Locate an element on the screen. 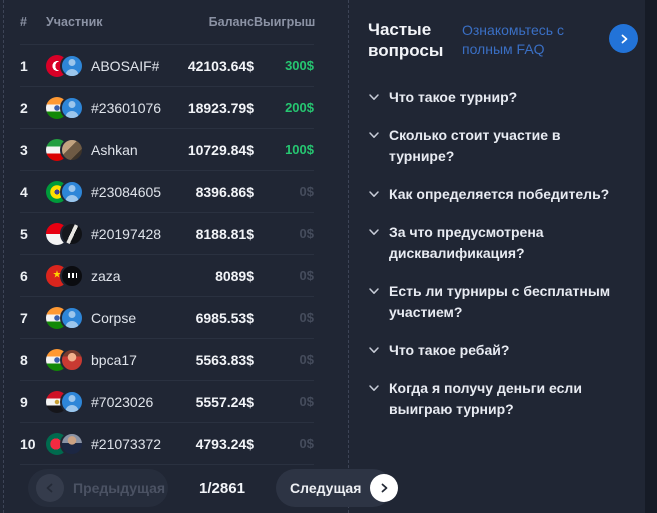 Image resolution: width=657 pixels, height=513 pixels. pagination: Предыдущая 1/2861 Следущая is located at coordinates (213, 488).